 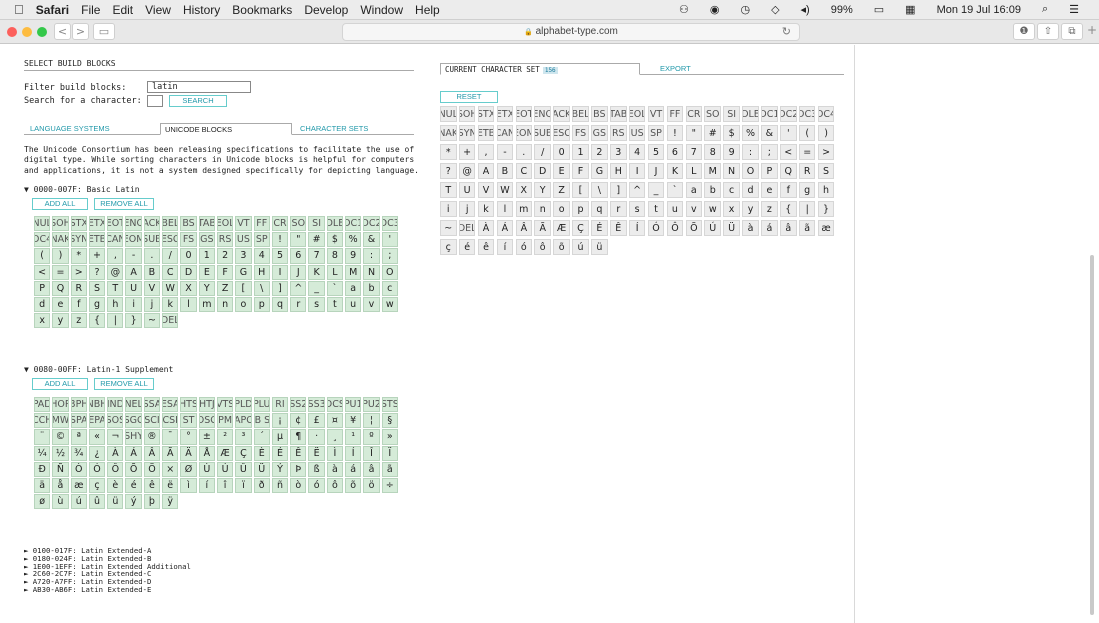 I want to click on character-cell: µ, so click(x=280, y=437).